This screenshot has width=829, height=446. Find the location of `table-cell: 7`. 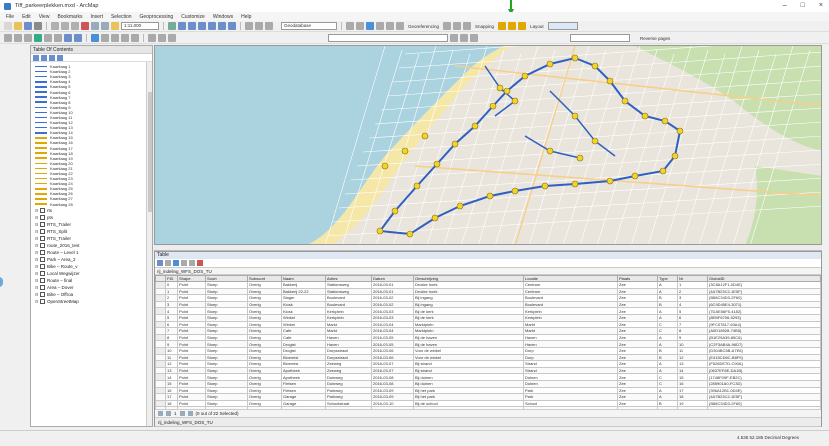

table-cell: 7 is located at coordinates (171, 331).